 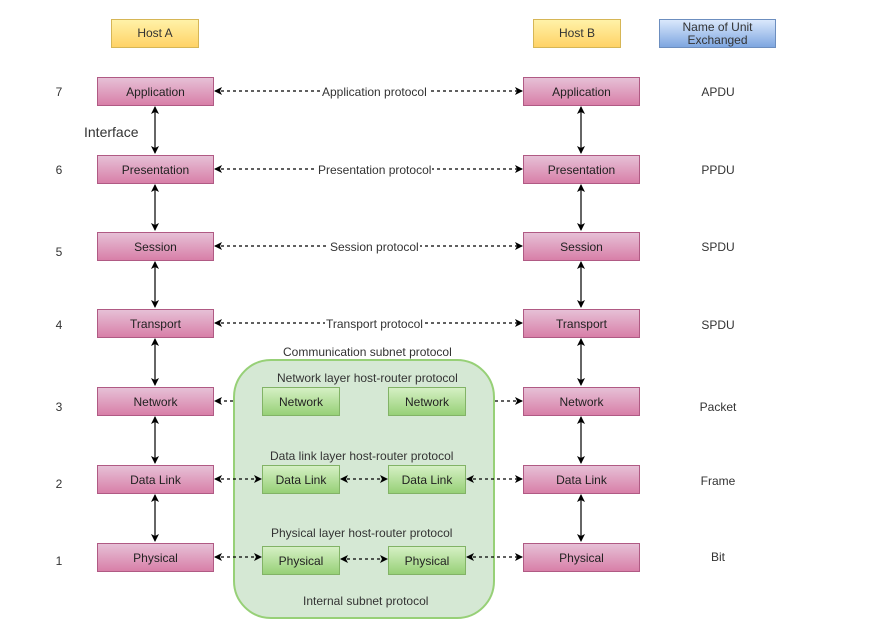 I want to click on unit-spdu-transport: SPDU, so click(x=718, y=325).